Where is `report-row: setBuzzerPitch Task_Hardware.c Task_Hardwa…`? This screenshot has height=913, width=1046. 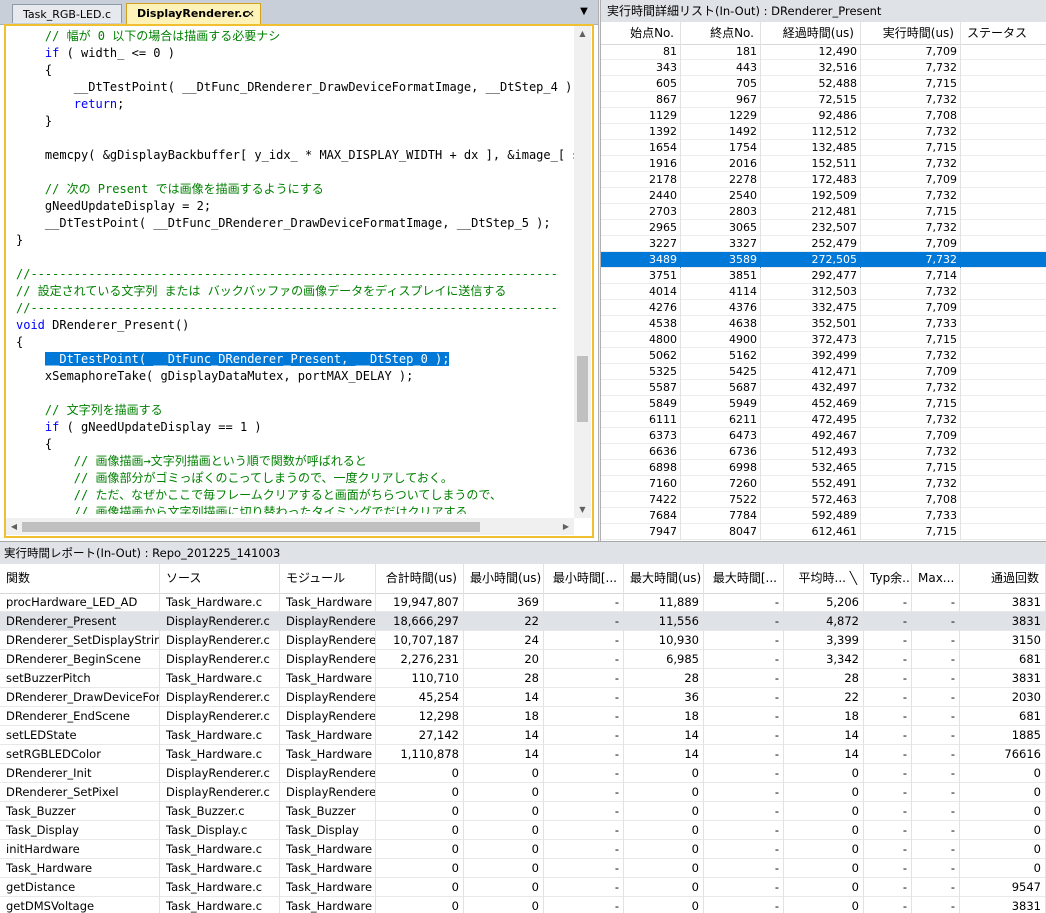 report-row: setBuzzerPitch Task_Hardware.c Task_Hardwa… is located at coordinates (523, 678).